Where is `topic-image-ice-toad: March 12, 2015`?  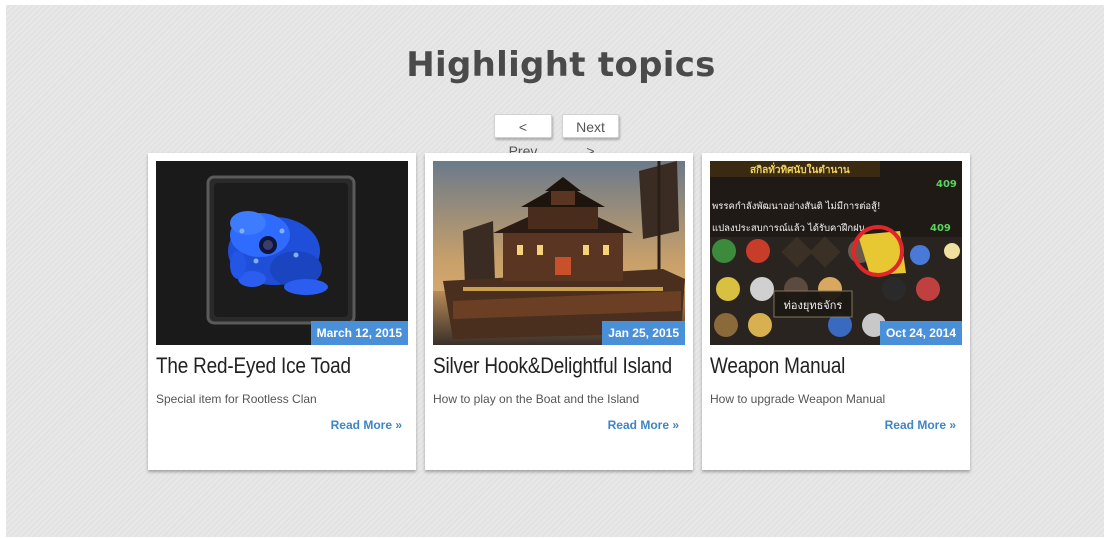 topic-image-ice-toad: March 12, 2015 is located at coordinates (282, 253).